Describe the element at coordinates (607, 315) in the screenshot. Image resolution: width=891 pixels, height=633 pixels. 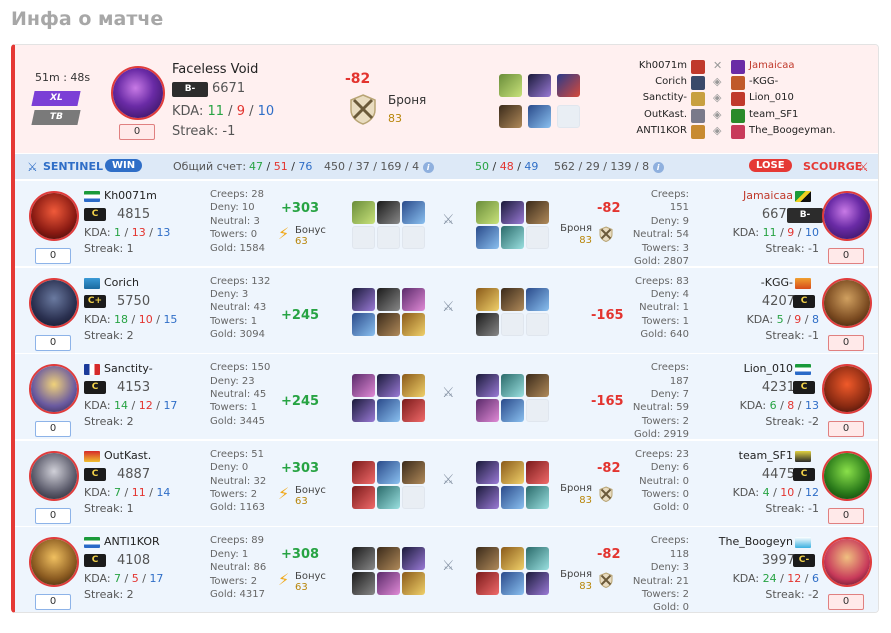
I see `mmr-loss: -165` at that location.